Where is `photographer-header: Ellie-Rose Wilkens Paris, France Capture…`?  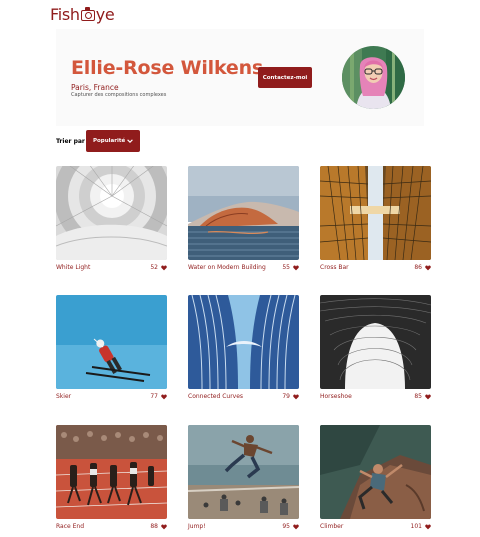 photographer-header: Ellie-Rose Wilkens Paris, France Capture… is located at coordinates (240, 77).